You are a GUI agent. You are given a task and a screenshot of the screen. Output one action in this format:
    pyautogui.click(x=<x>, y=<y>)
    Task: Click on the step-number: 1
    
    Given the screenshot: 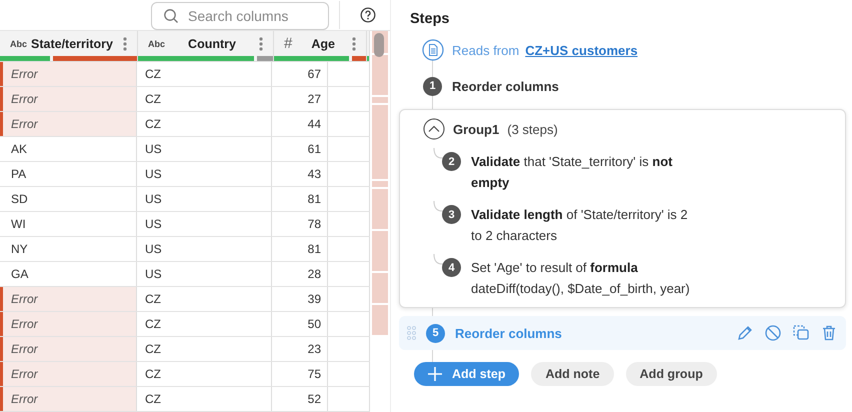 What is the action you would take?
    pyautogui.click(x=432, y=86)
    